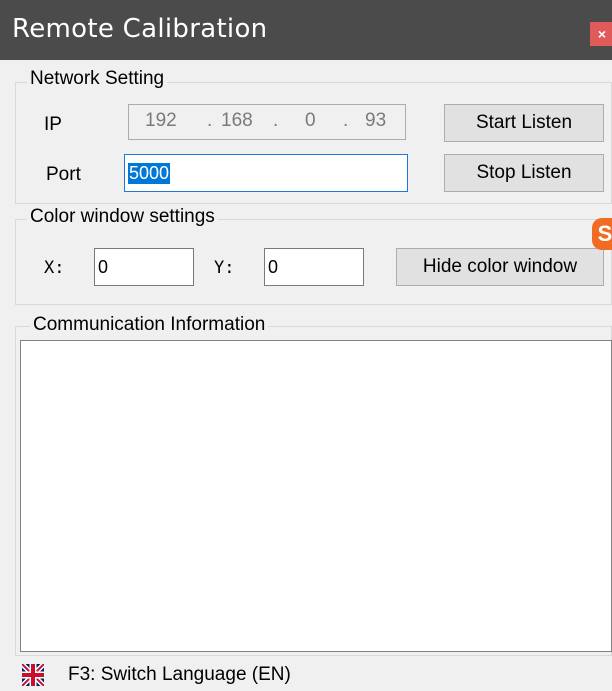 The height and width of the screenshot is (691, 612). I want to click on close-icon: ×, so click(602, 34).